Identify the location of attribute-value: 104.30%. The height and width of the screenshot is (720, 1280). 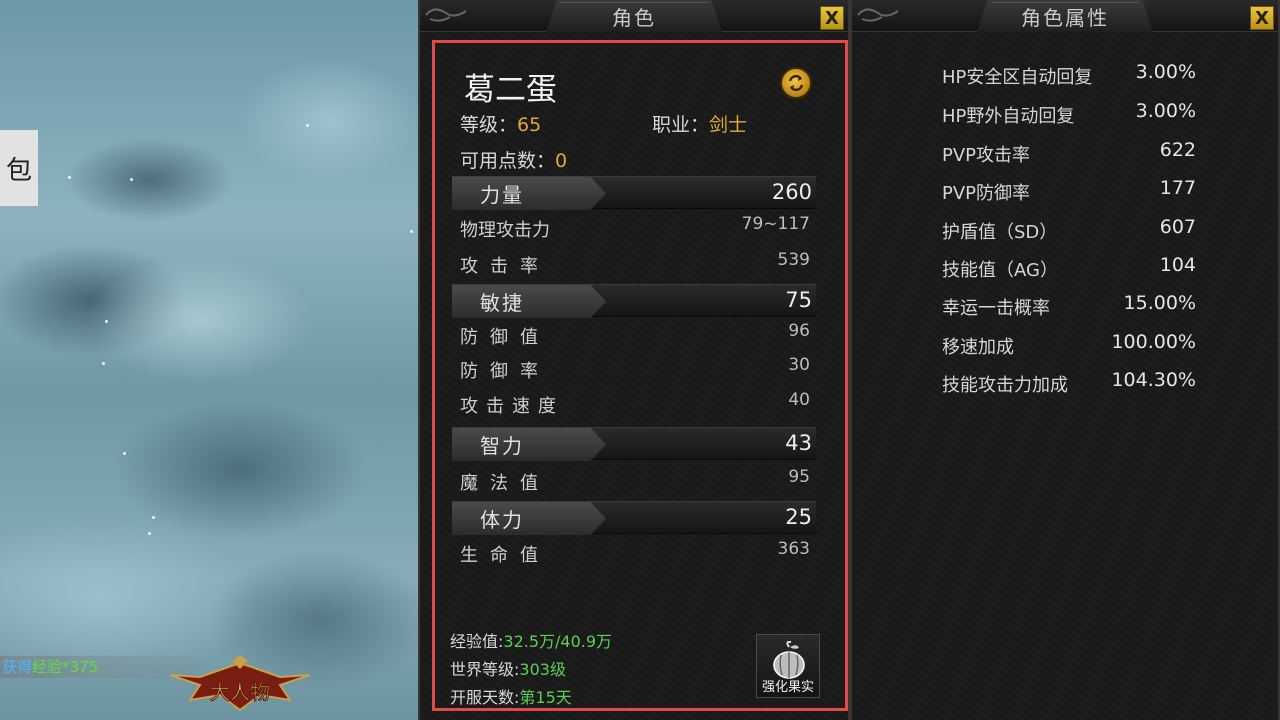
(1153, 380).